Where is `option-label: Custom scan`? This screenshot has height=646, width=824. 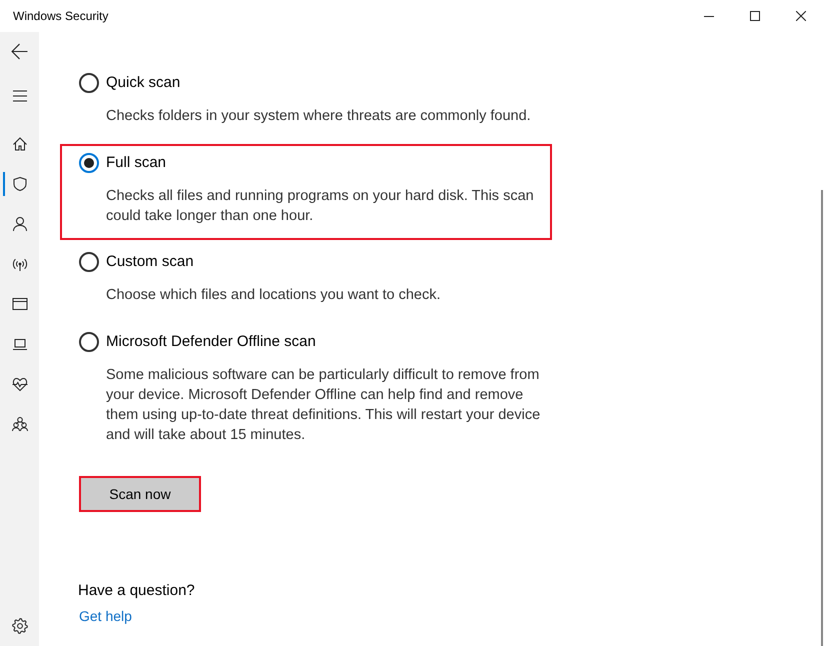
option-label: Custom scan is located at coordinates (150, 262).